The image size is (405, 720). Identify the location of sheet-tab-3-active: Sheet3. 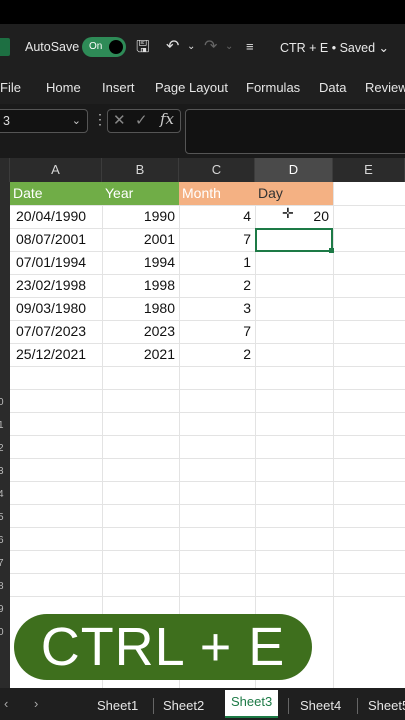
(252, 704).